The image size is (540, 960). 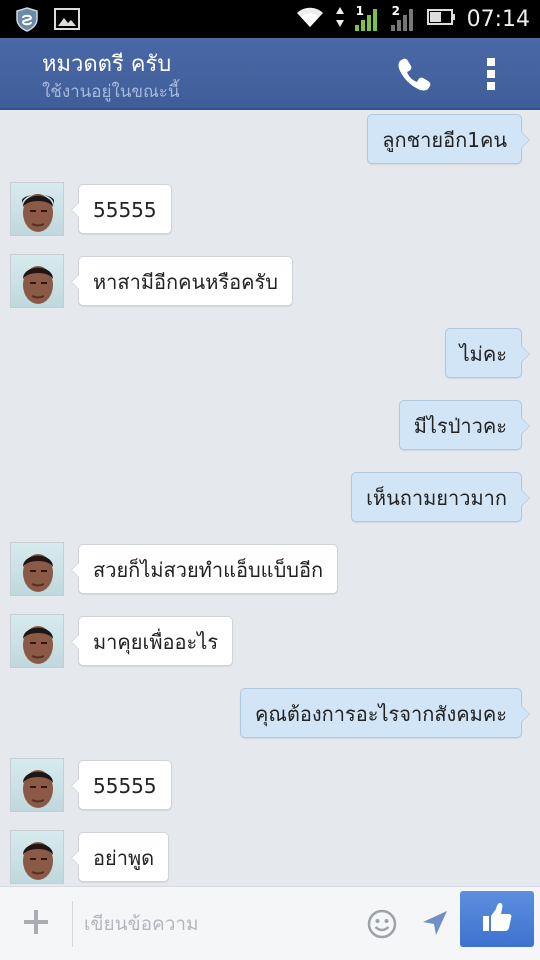 What do you see at coordinates (219, 924) in the screenshot?
I see `message-input` at bounding box center [219, 924].